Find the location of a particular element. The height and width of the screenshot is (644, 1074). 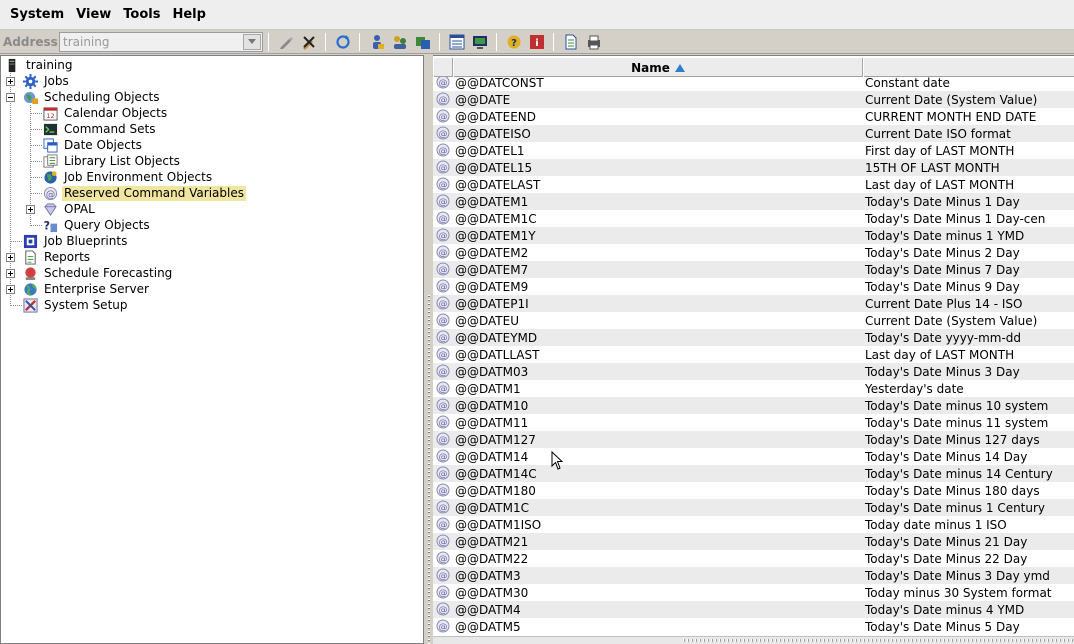

address-dropdown-button is located at coordinates (252, 41).